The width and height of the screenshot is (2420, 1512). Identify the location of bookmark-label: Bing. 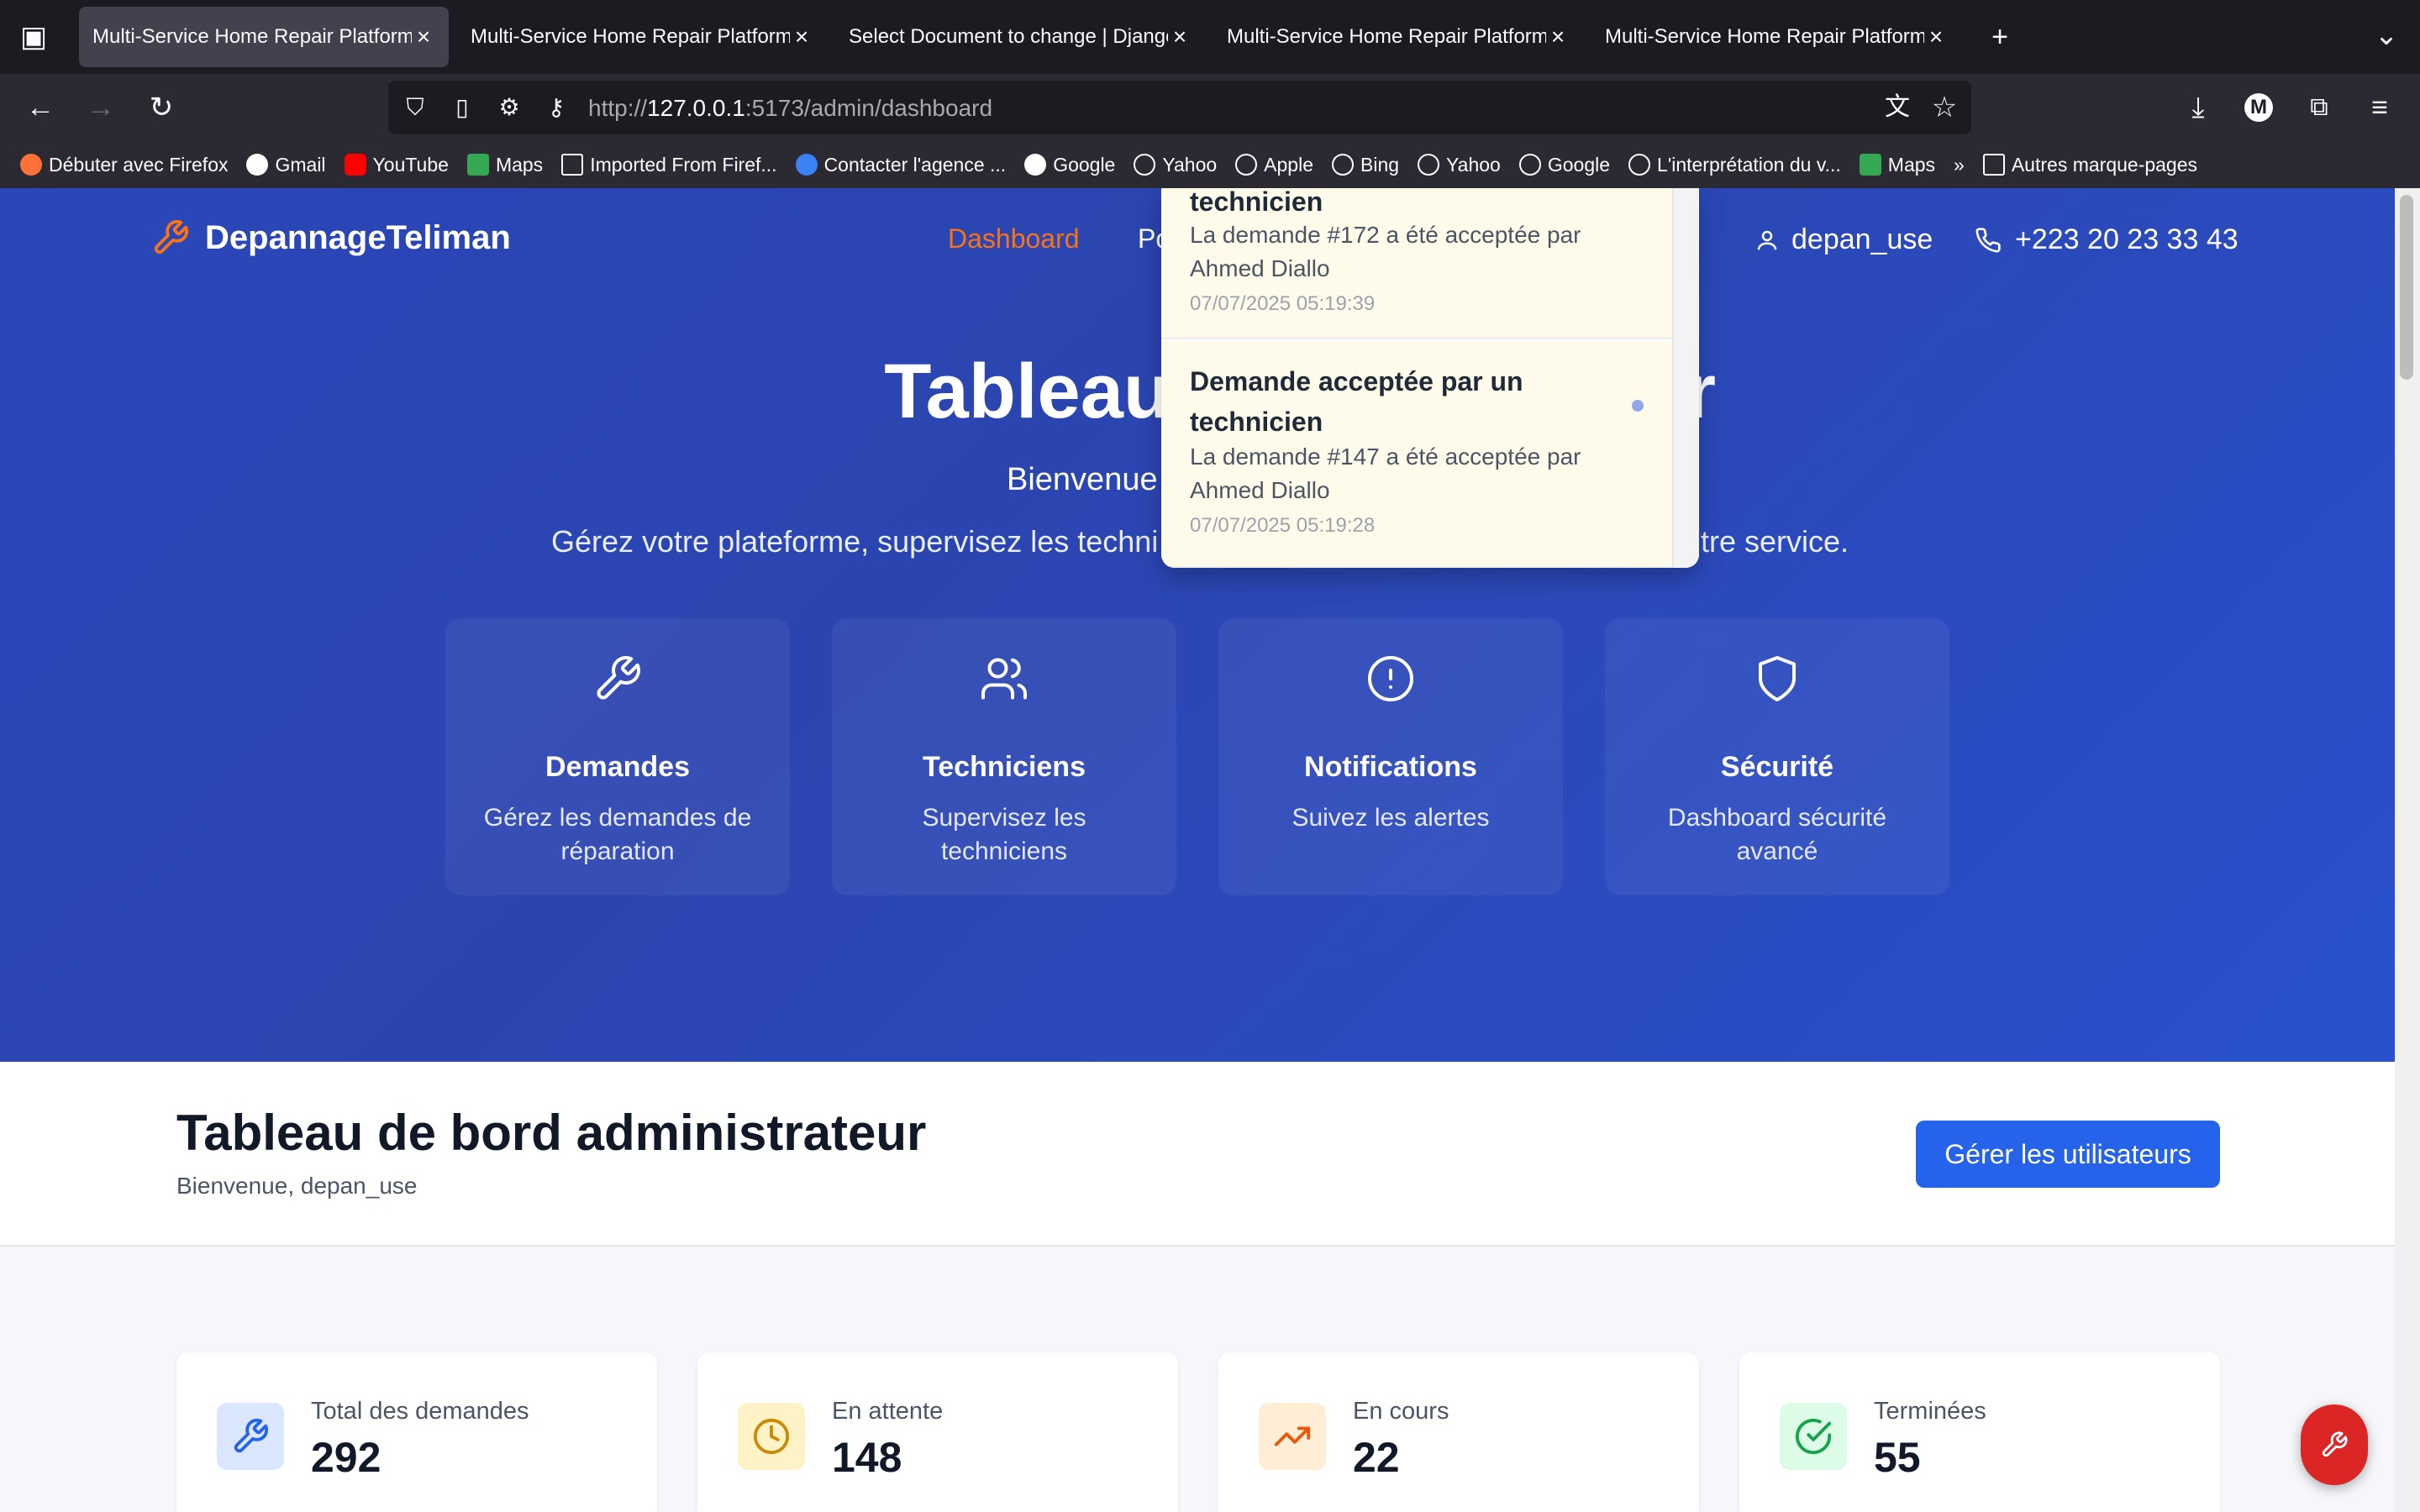
(1380, 164).